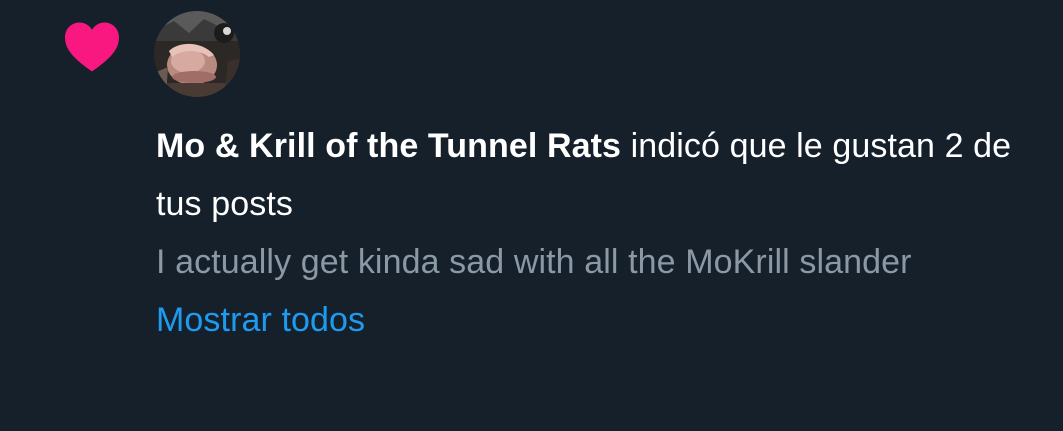 The width and height of the screenshot is (1063, 431). What do you see at coordinates (92, 46) in the screenshot?
I see `heart-icon` at bounding box center [92, 46].